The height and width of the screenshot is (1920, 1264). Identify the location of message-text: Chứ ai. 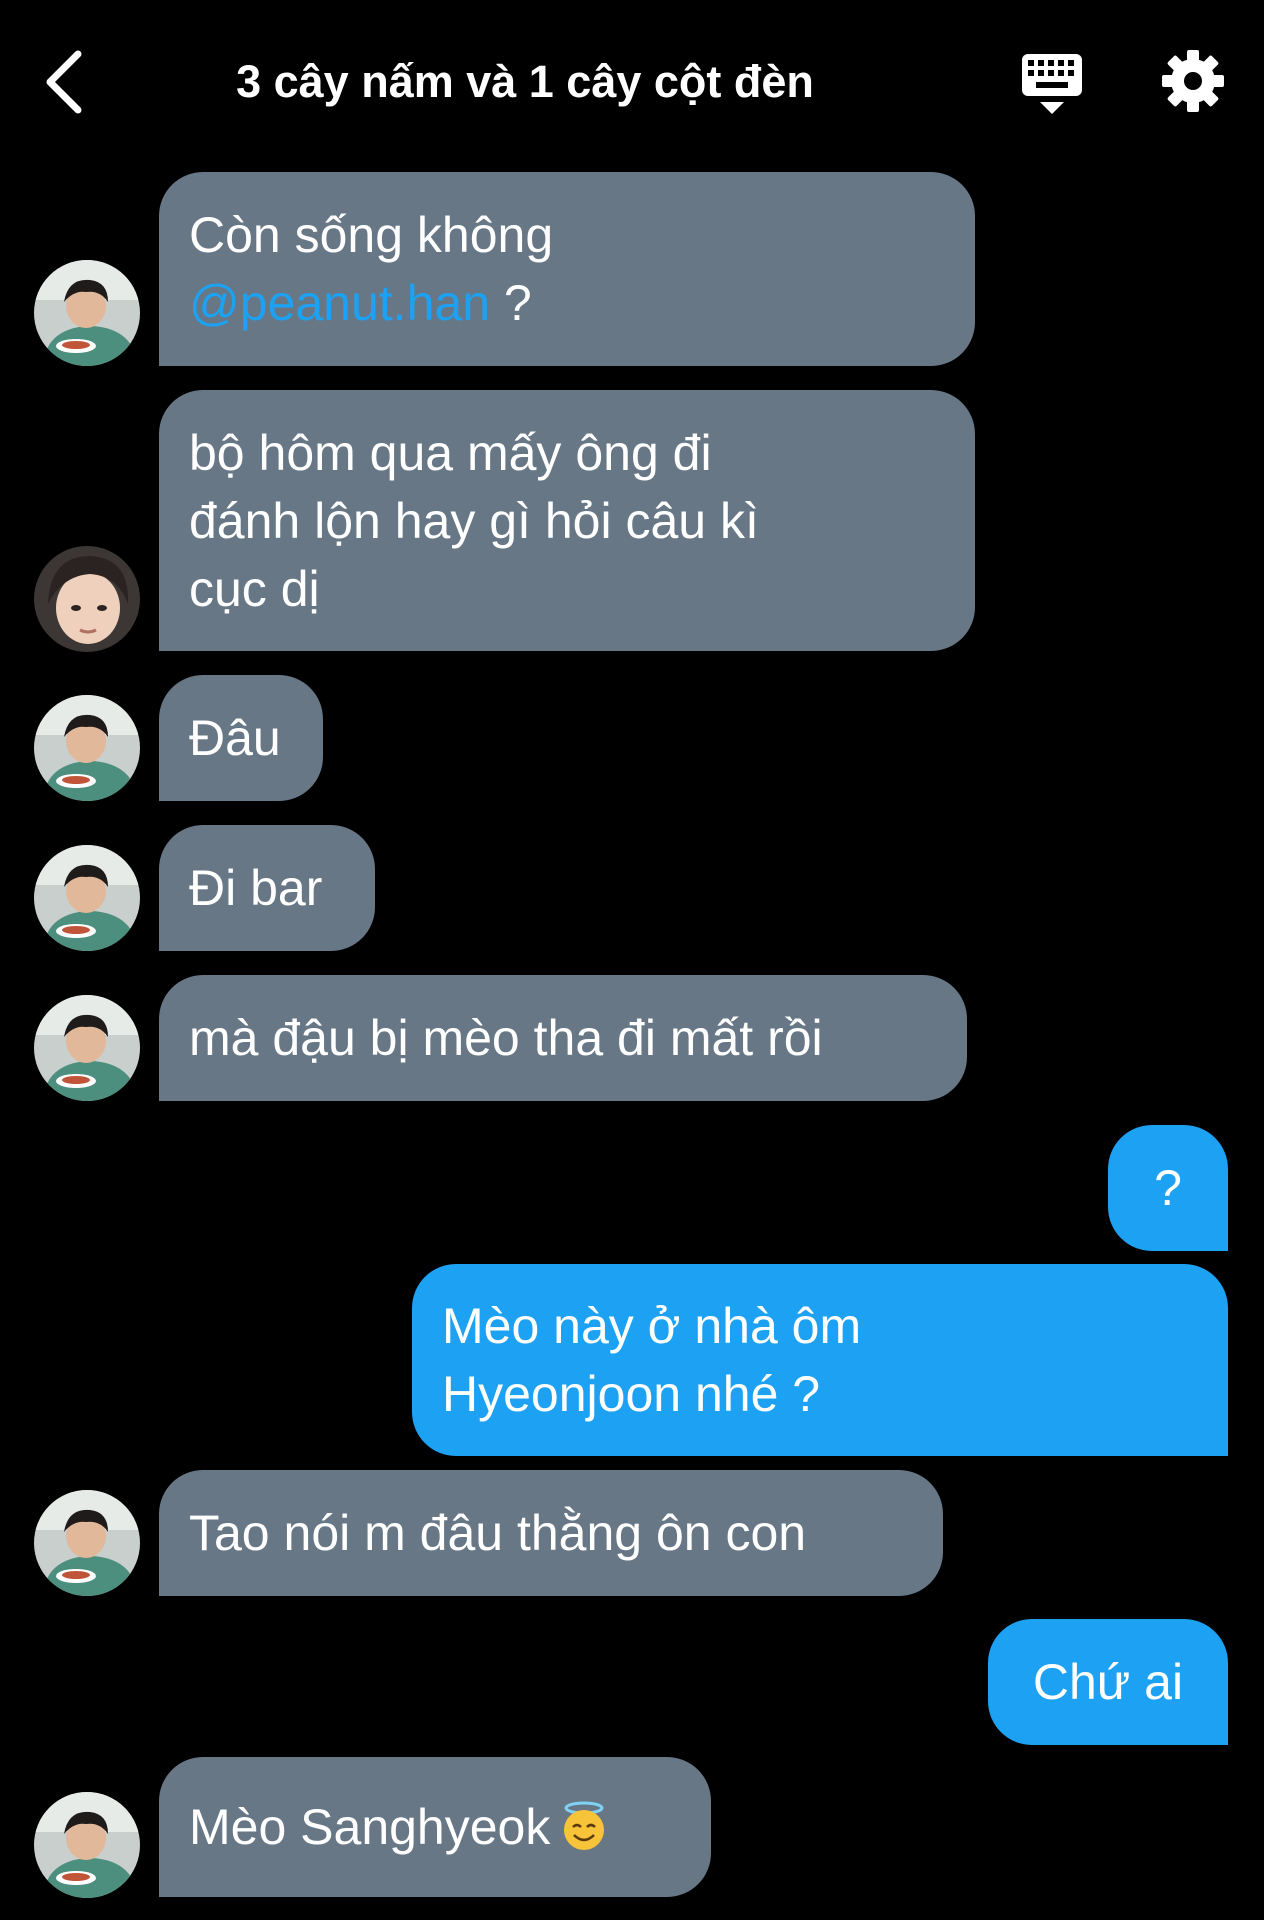
(1108, 1682).